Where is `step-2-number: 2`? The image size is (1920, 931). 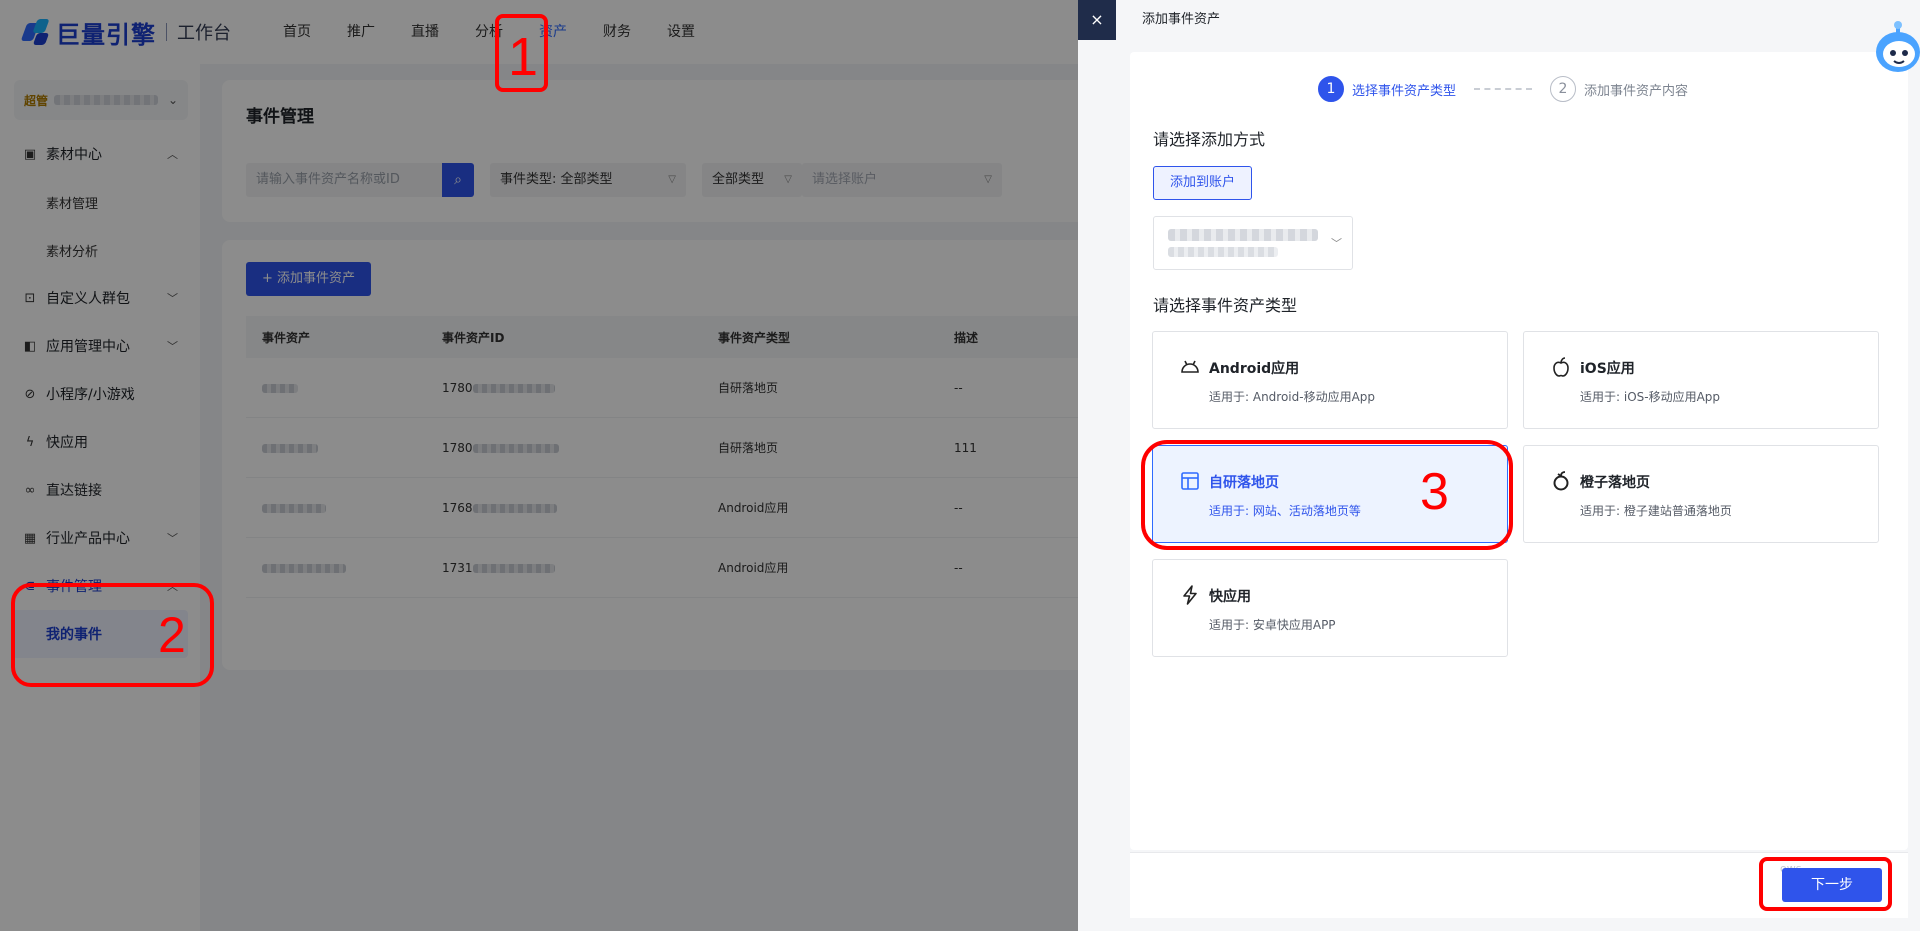 step-2-number: 2 is located at coordinates (1563, 89).